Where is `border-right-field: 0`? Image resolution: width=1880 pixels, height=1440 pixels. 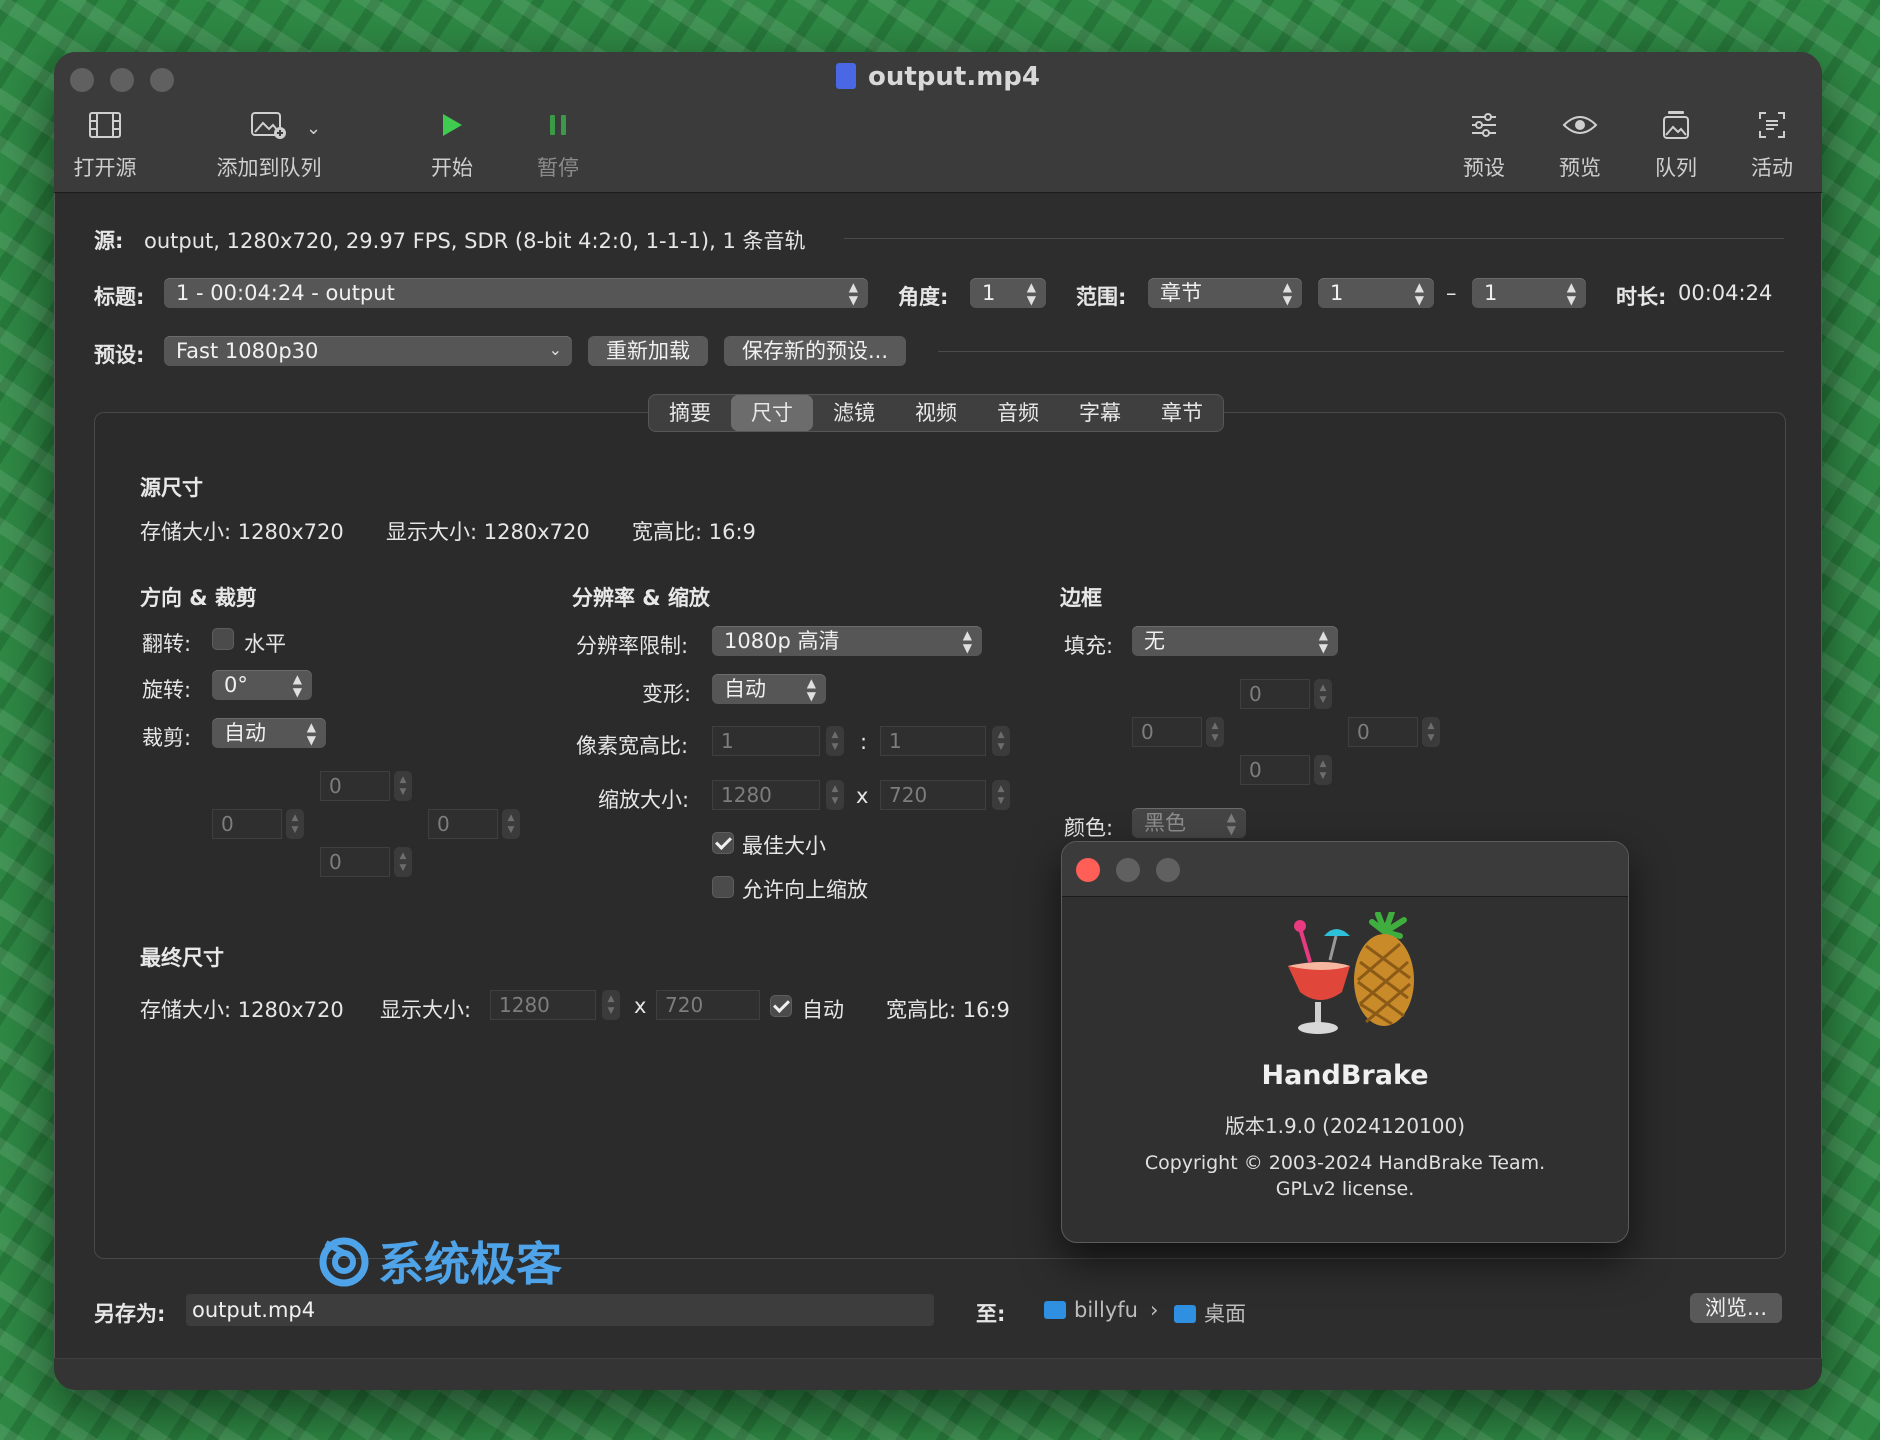
border-right-field: 0 is located at coordinates (1383, 732).